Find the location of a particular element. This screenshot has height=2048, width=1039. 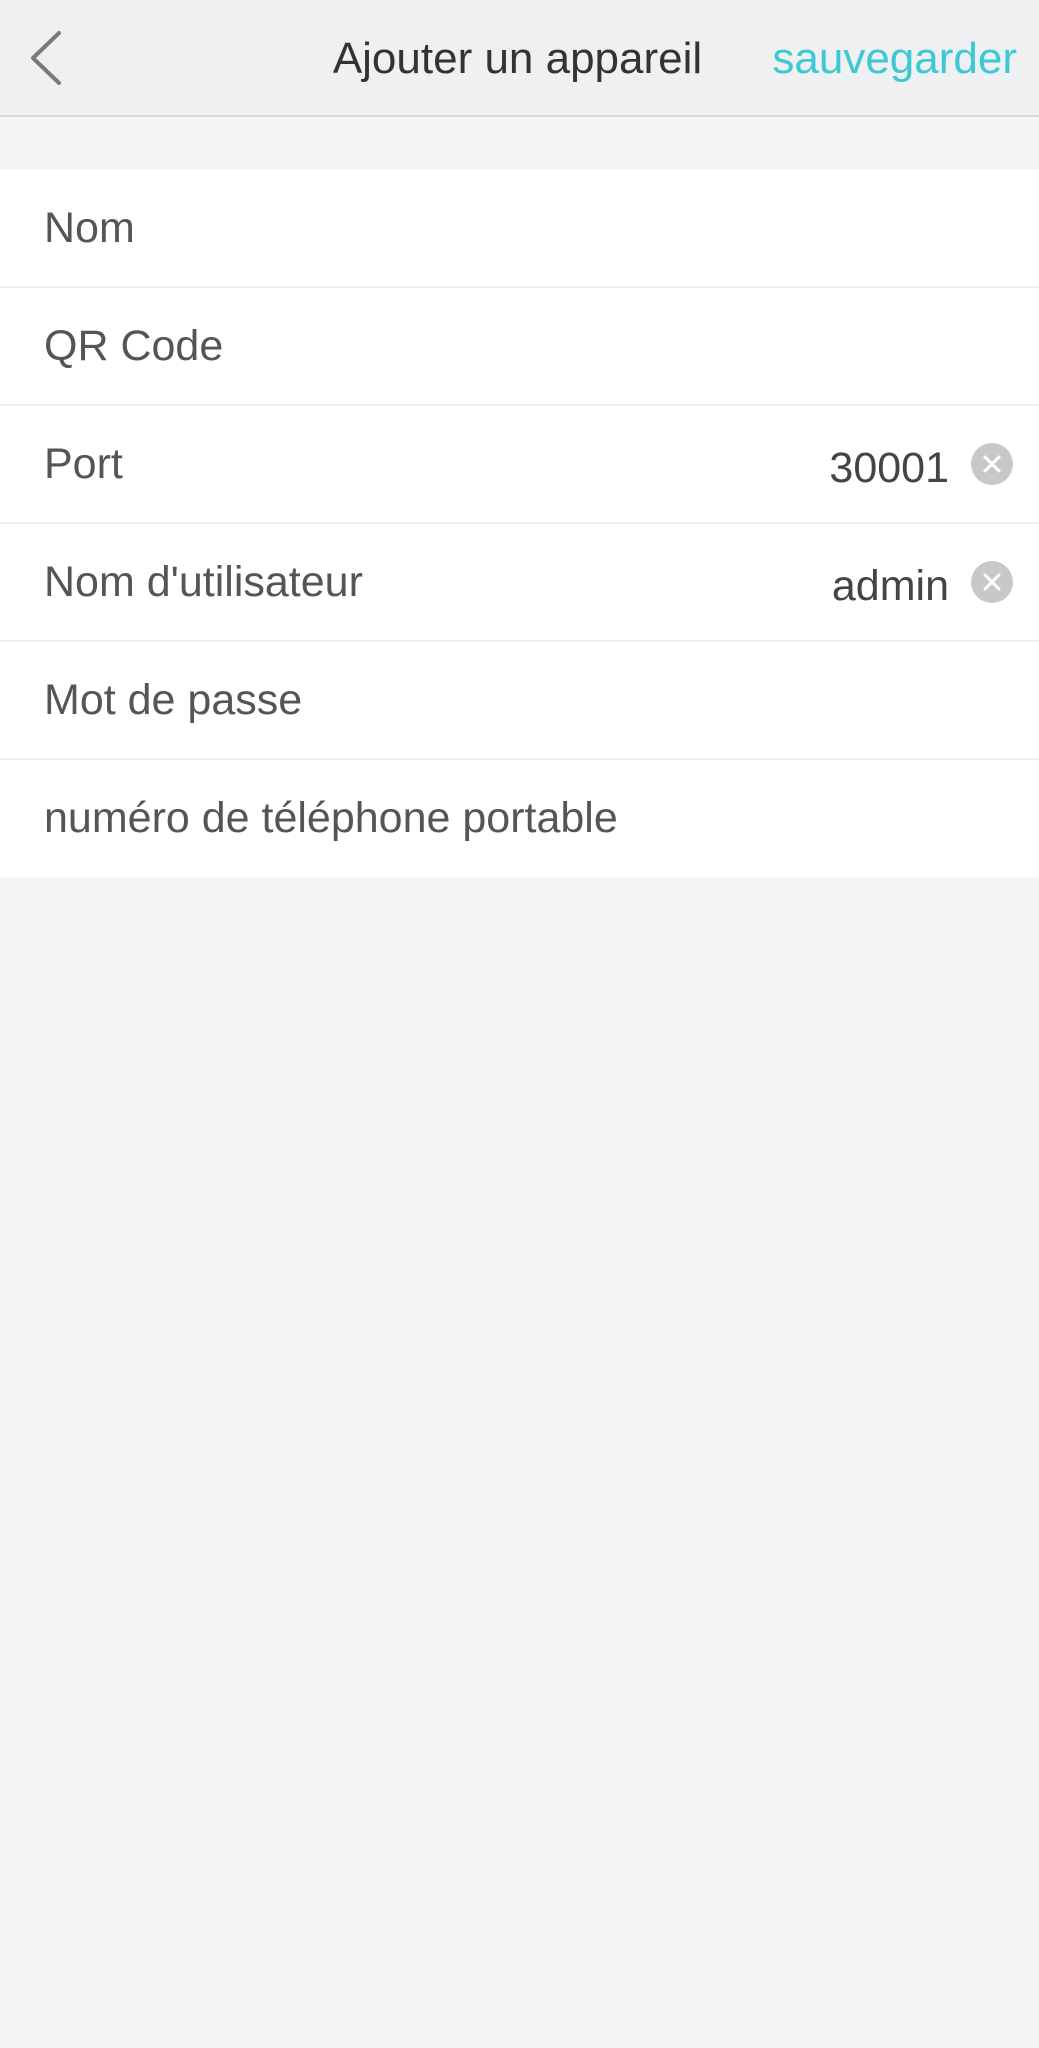

port-field: Port 30001 is located at coordinates (519, 465).